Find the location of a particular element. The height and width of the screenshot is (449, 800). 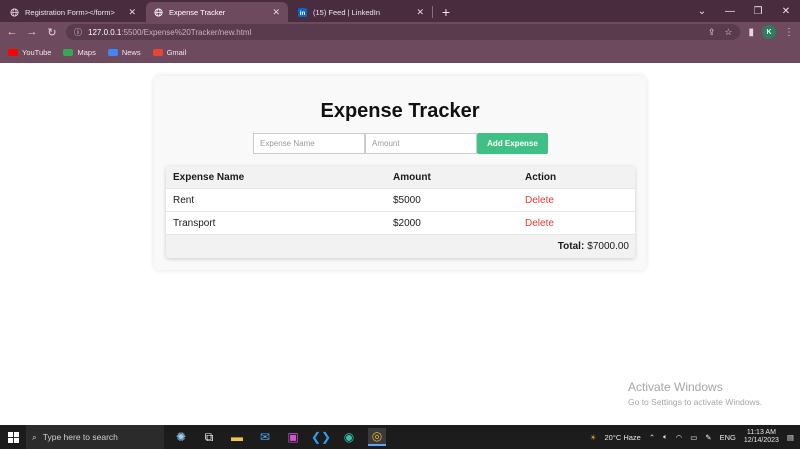

table-header-row: Expense Name Amount Action is located at coordinates (400, 177).